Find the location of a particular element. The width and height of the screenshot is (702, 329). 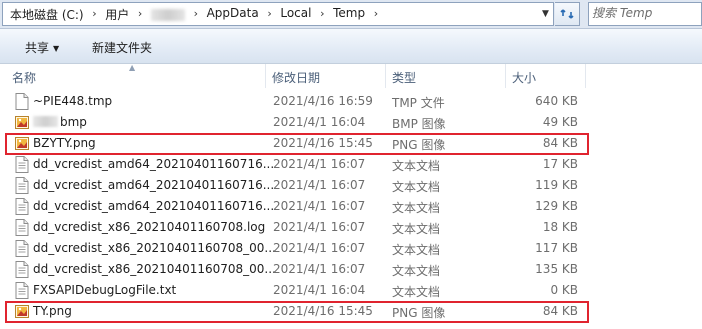

file-name: FXSAPIDebugLogFile.txt is located at coordinates (104, 290).